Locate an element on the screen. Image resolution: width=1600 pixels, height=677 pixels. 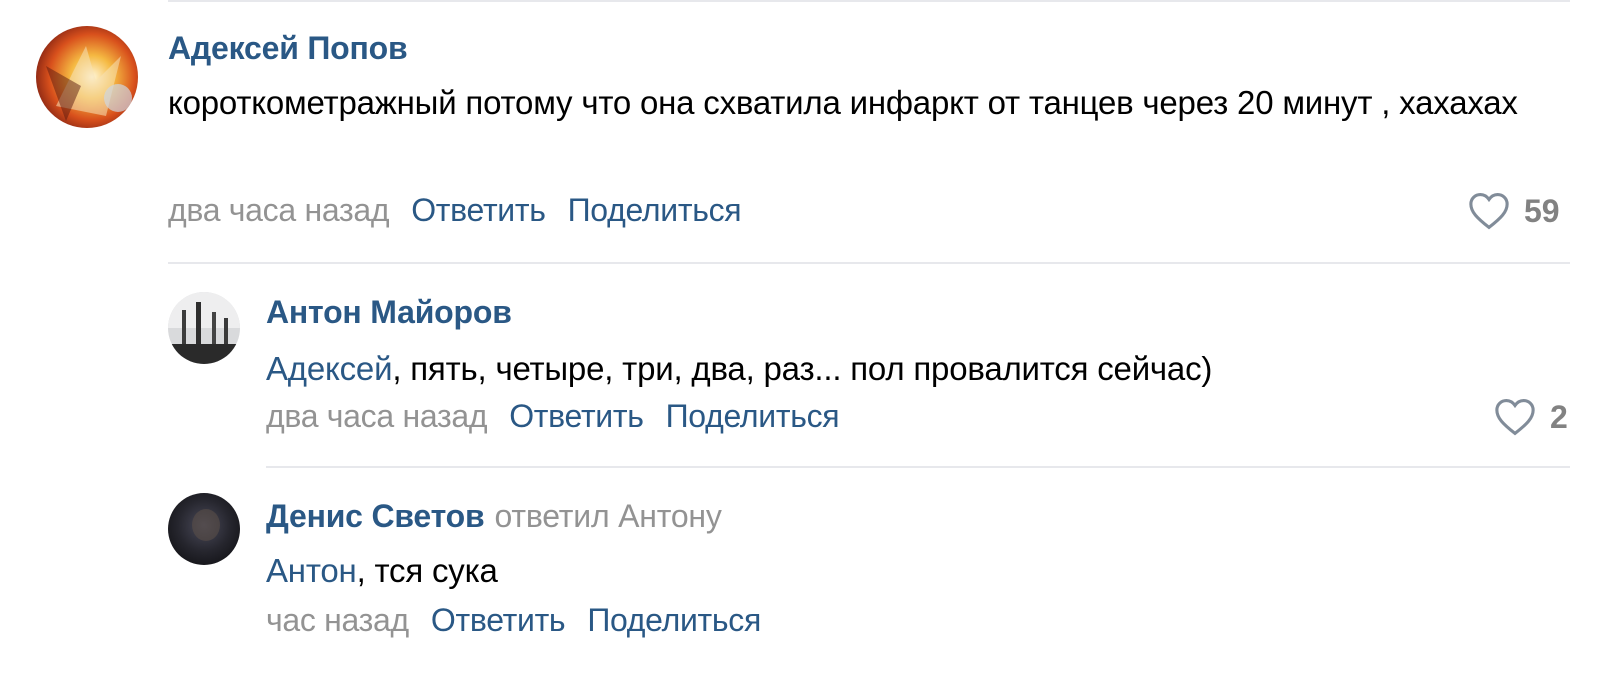
mention-link: Адексей is located at coordinates (329, 368).